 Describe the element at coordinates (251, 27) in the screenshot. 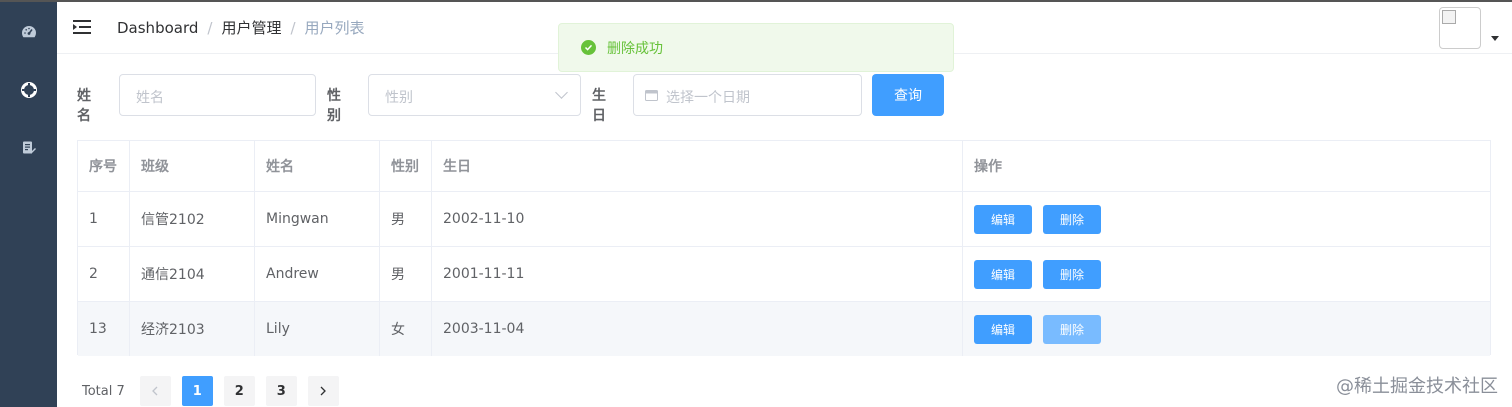

I see `breadcrumb-user-management: 用户管理` at that location.